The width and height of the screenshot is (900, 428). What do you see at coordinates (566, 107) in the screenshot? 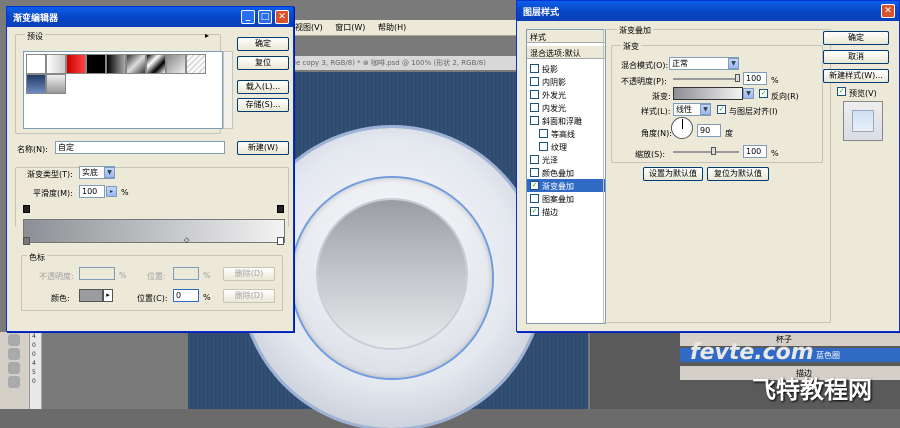
I see `style-item: 内发光` at bounding box center [566, 107].